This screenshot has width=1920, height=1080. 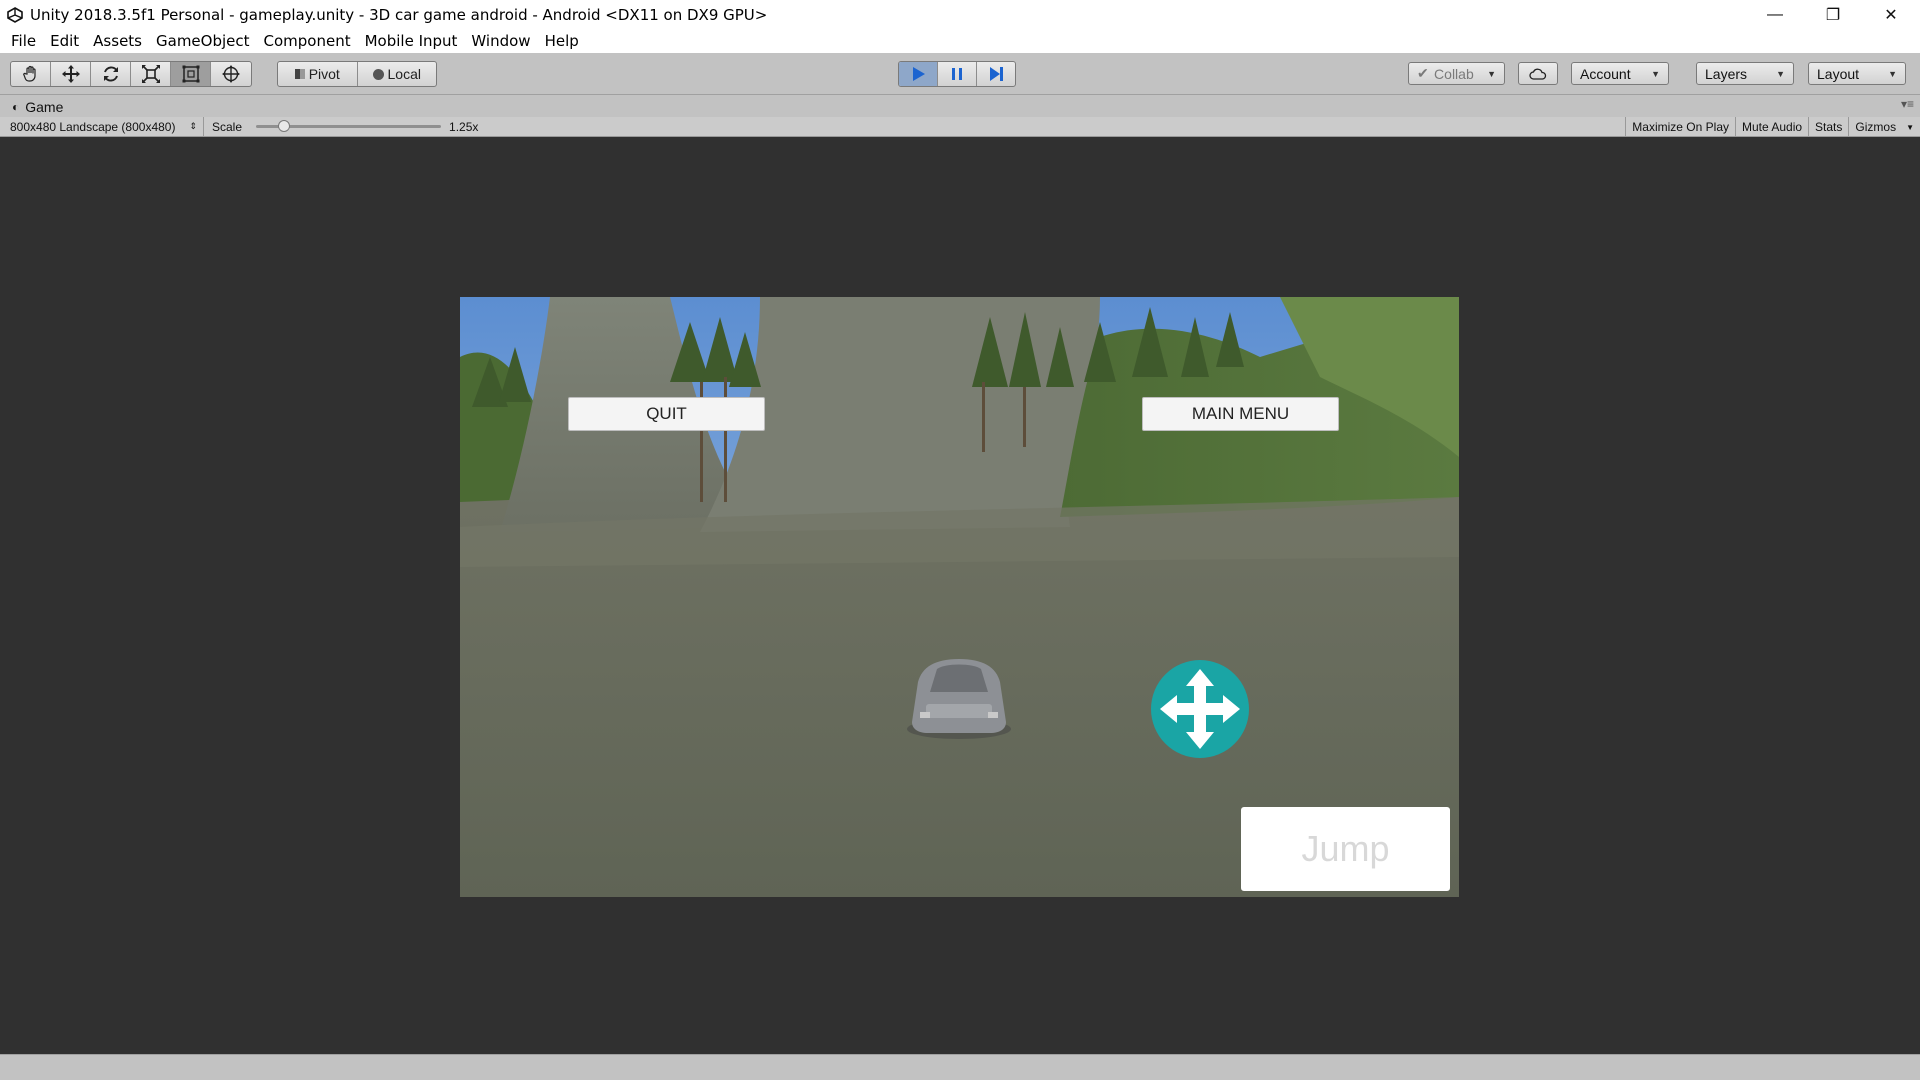 I want to click on transform-tool-button, so click(x=231, y=74).